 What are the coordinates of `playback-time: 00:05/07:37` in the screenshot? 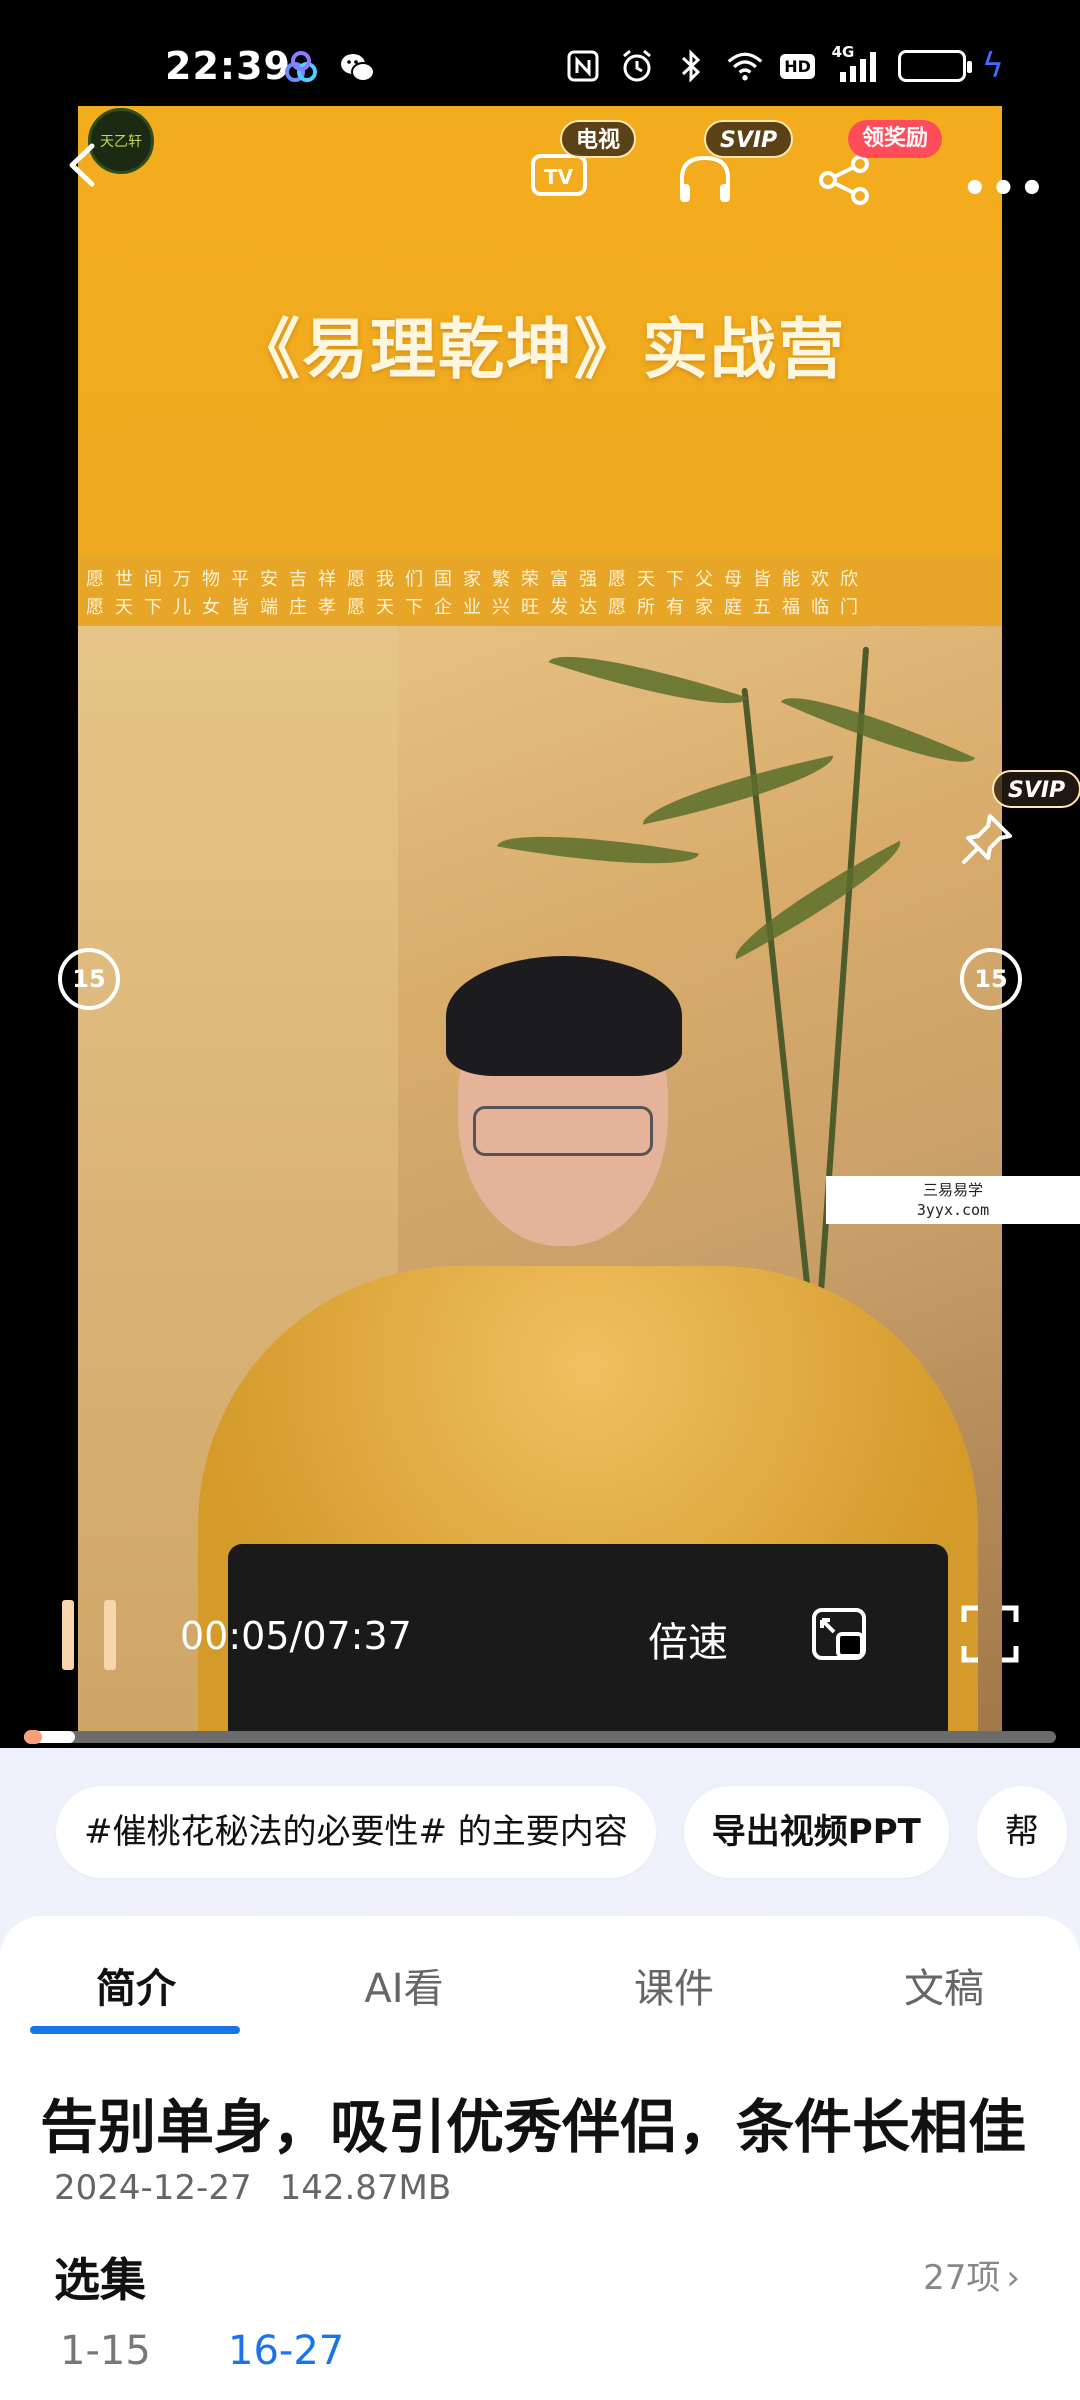 It's located at (296, 1636).